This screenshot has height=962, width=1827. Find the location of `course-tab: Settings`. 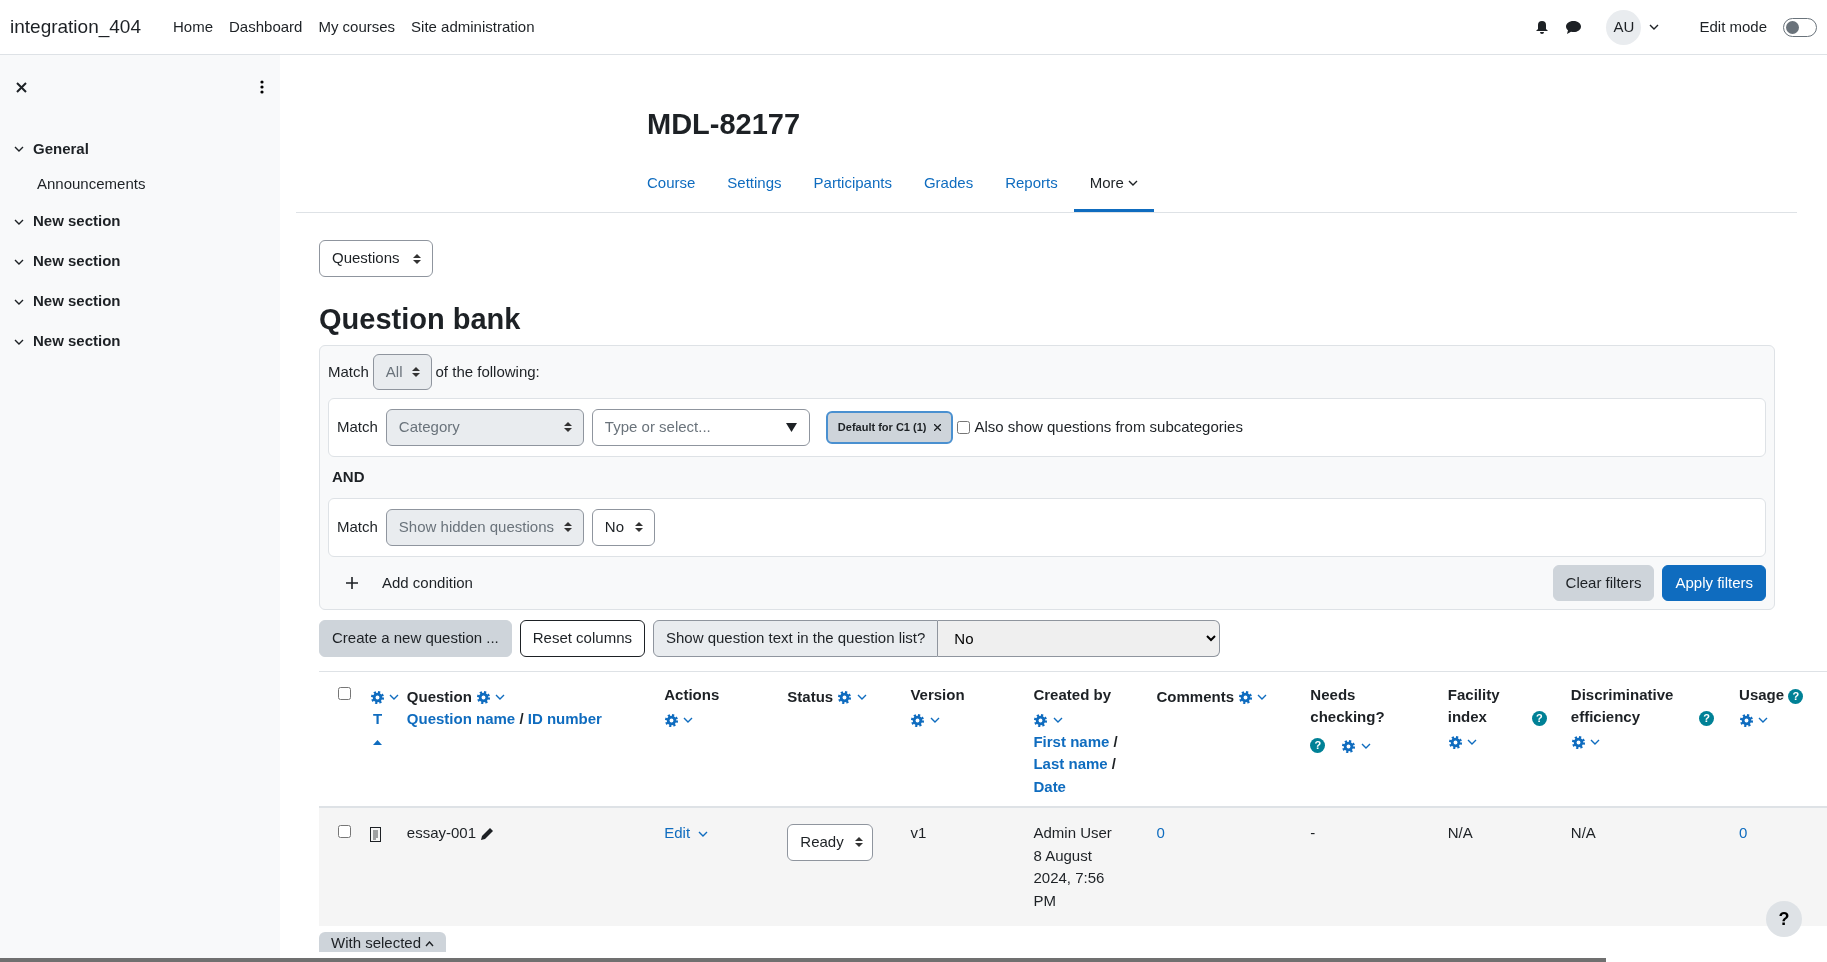

course-tab: Settings is located at coordinates (754, 186).